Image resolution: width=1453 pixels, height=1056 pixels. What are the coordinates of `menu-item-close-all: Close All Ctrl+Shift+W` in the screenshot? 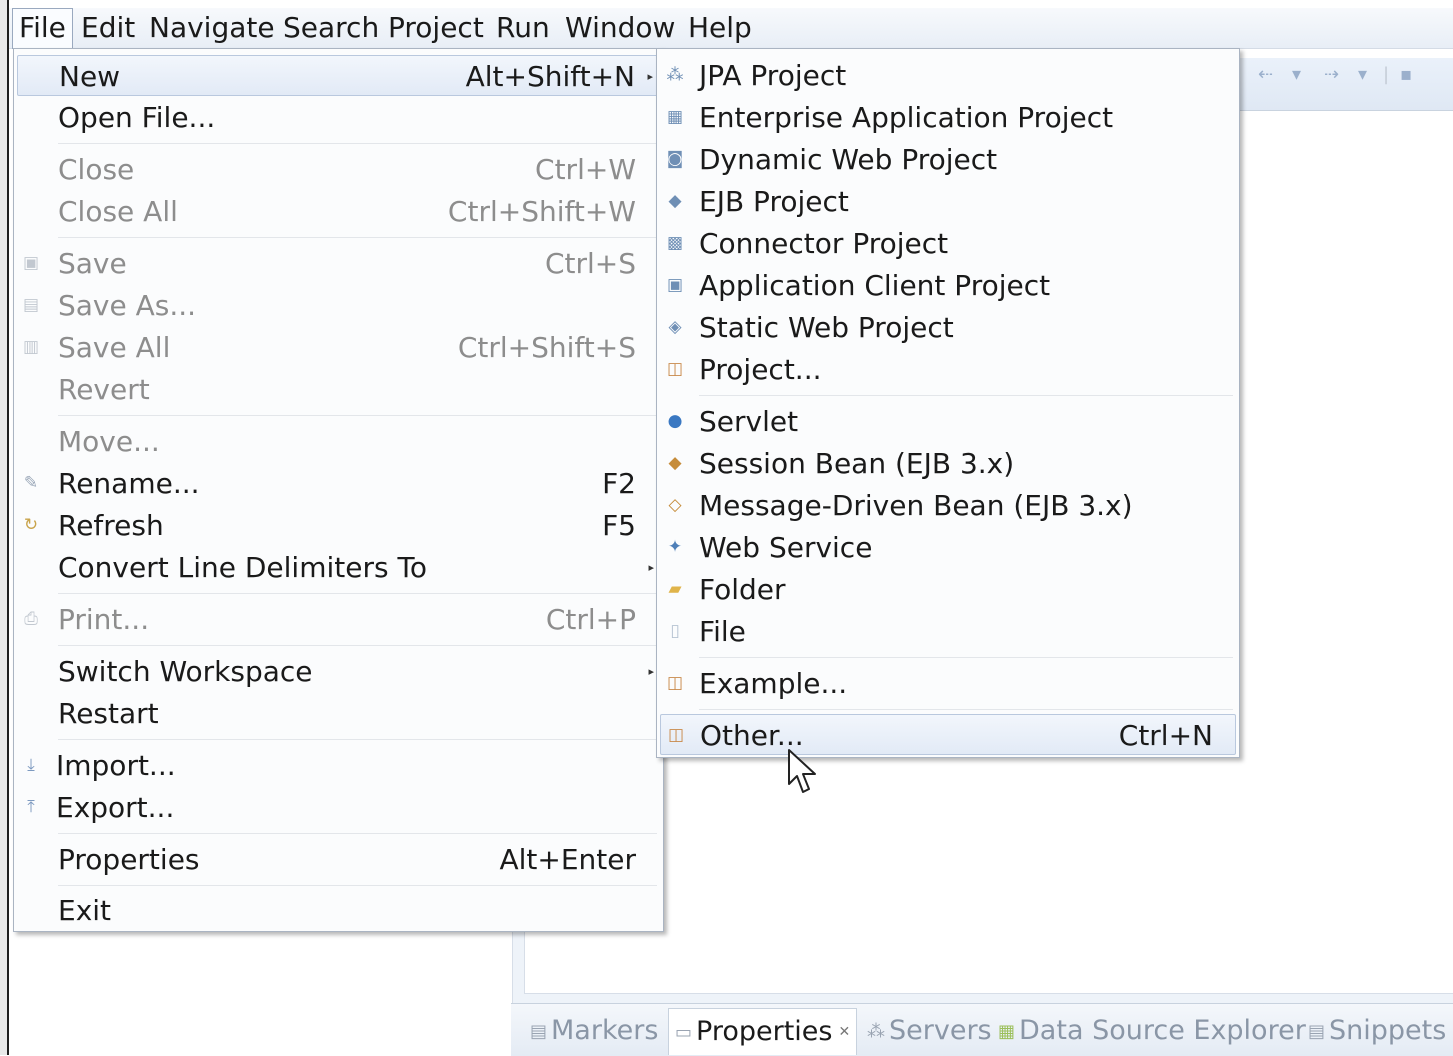 It's located at (347, 211).